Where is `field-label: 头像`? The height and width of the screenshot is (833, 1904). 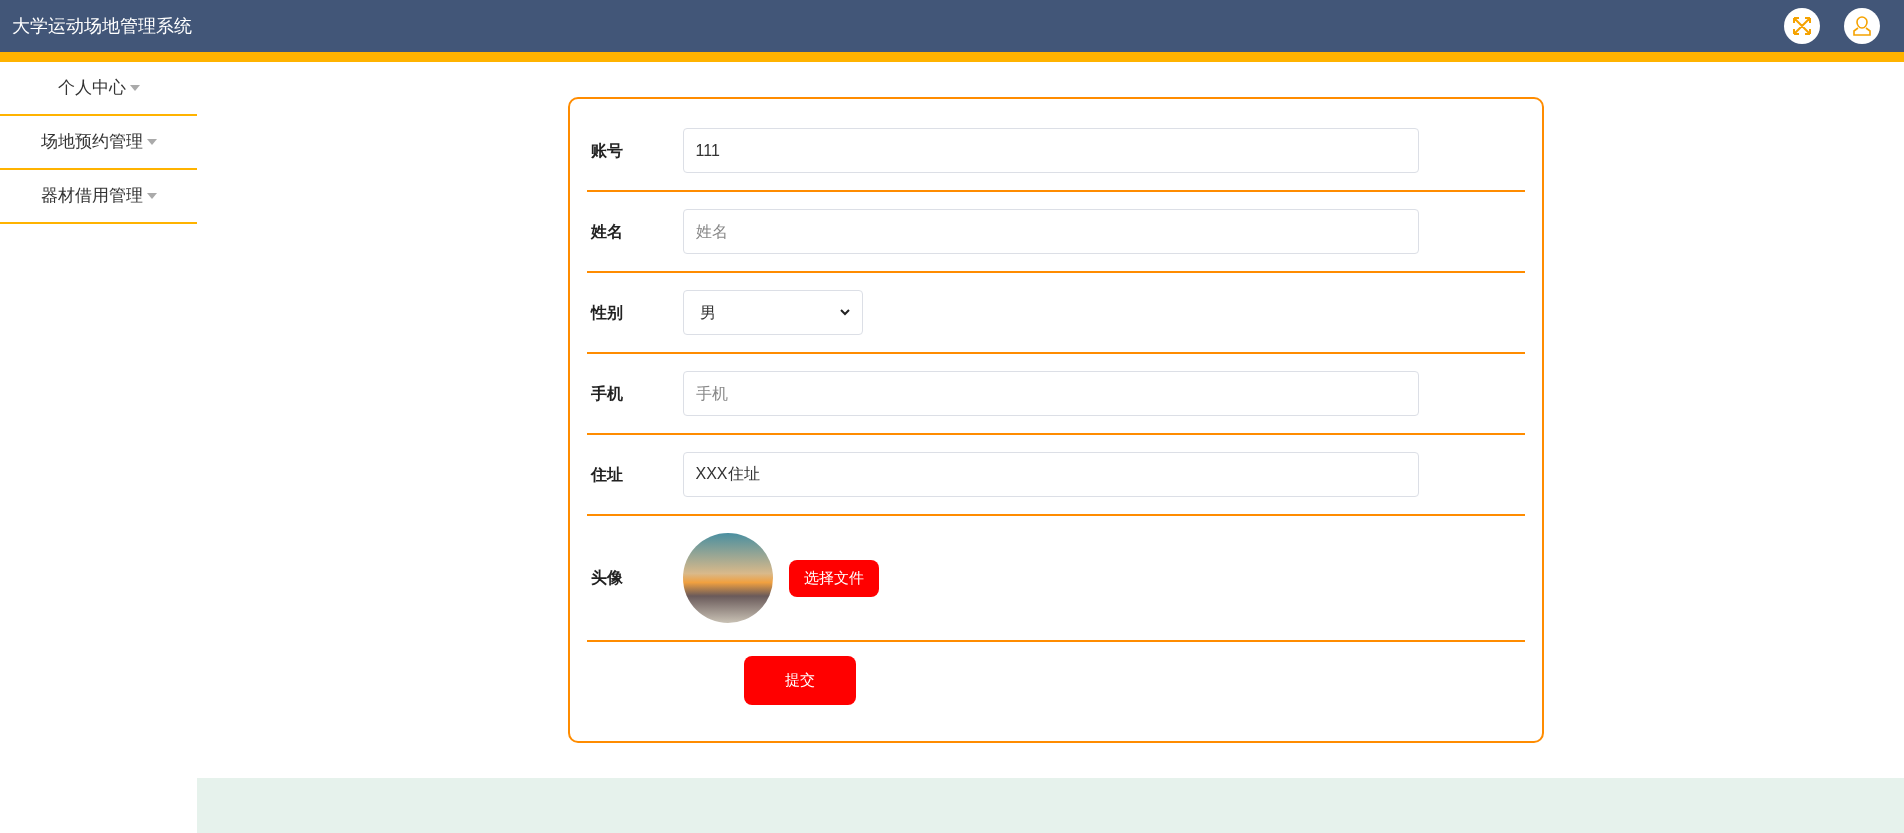
field-label: 头像 is located at coordinates (606, 578).